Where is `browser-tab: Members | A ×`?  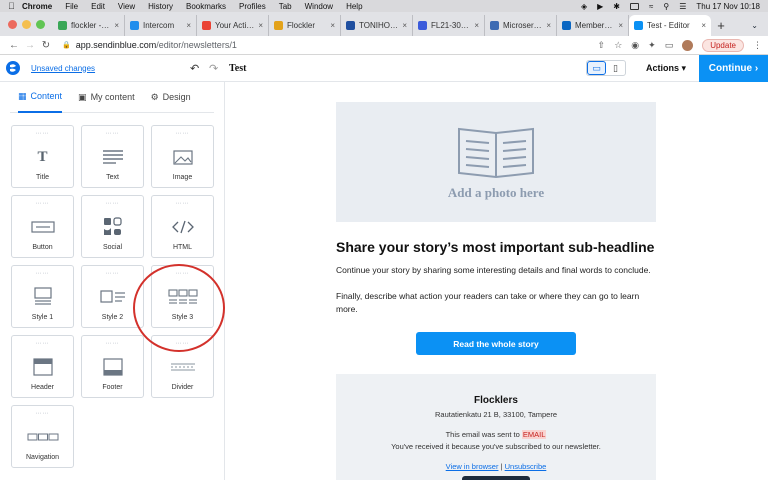
browser-tab: Members | A × is located at coordinates (593, 25).